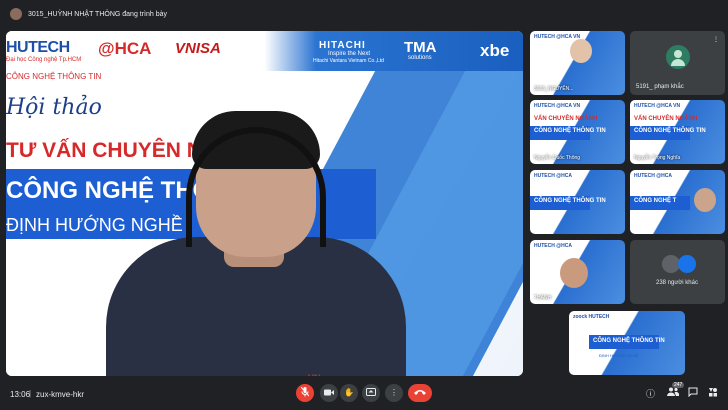 The image size is (728, 410). What do you see at coordinates (673, 392) in the screenshot?
I see `people-icon` at bounding box center [673, 392].